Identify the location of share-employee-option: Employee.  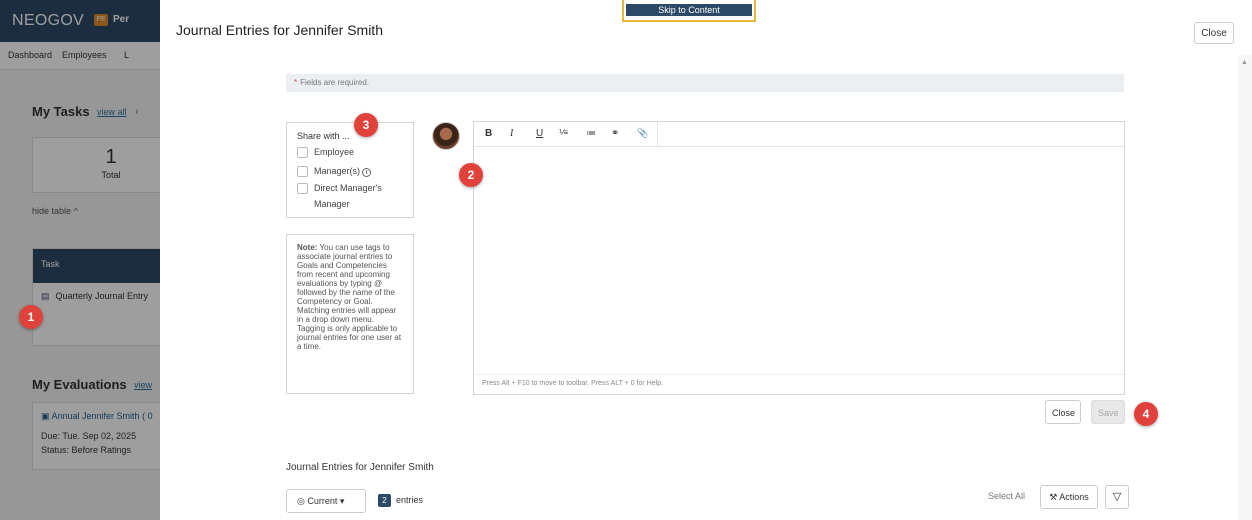
(326, 153).